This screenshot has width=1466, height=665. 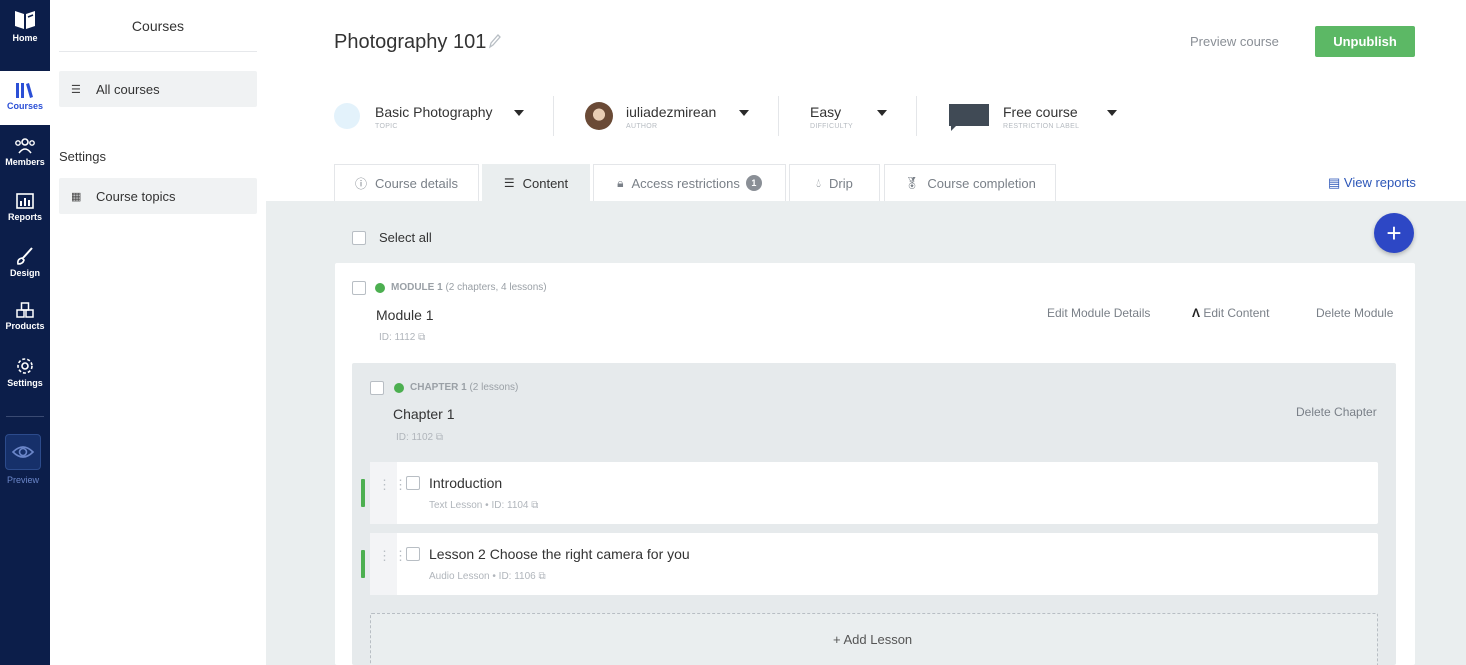 I want to click on nav-preview, so click(x=23, y=452).